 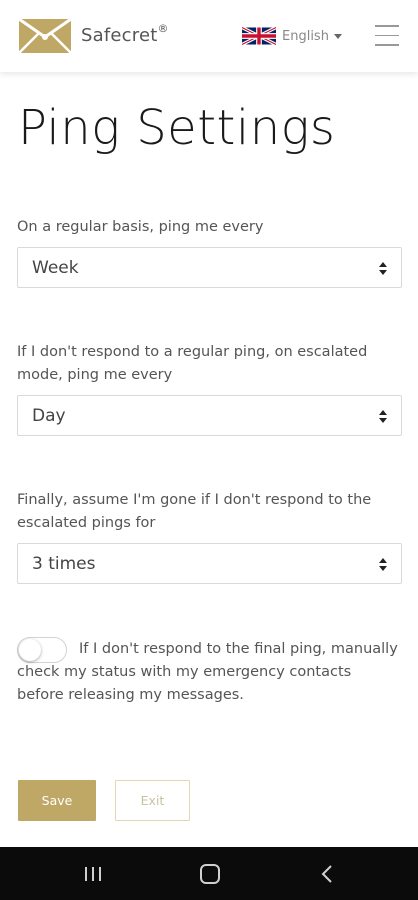 What do you see at coordinates (305, 36) in the screenshot?
I see `language-label: English` at bounding box center [305, 36].